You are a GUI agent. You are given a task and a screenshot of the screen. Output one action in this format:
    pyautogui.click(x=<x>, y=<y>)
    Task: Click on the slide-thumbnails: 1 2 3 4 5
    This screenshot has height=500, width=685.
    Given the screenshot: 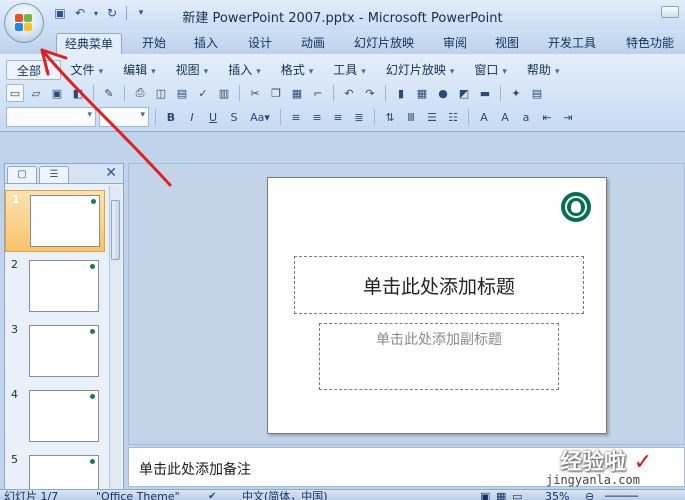 What is the action you would take?
    pyautogui.click(x=57, y=339)
    